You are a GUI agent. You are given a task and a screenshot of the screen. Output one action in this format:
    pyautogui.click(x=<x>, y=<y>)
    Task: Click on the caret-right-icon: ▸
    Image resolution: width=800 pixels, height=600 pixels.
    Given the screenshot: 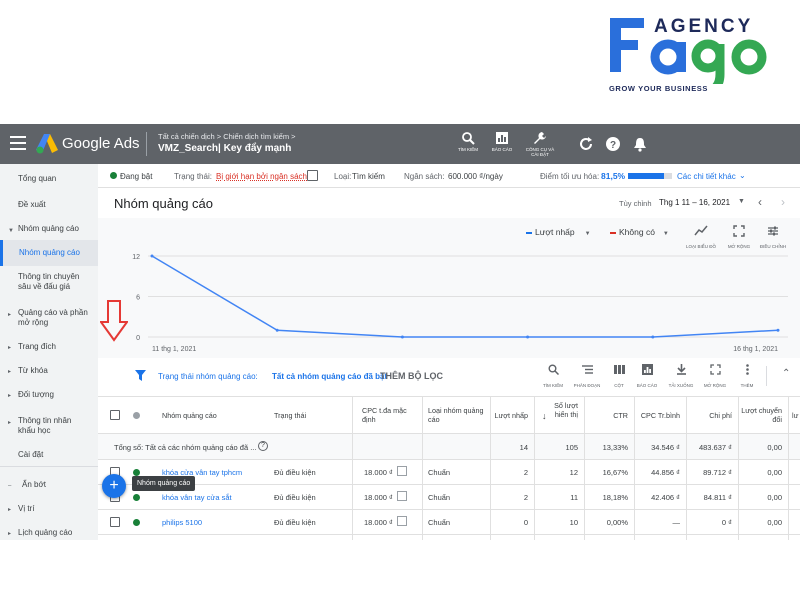 What is the action you would take?
    pyautogui.click(x=10, y=423)
    